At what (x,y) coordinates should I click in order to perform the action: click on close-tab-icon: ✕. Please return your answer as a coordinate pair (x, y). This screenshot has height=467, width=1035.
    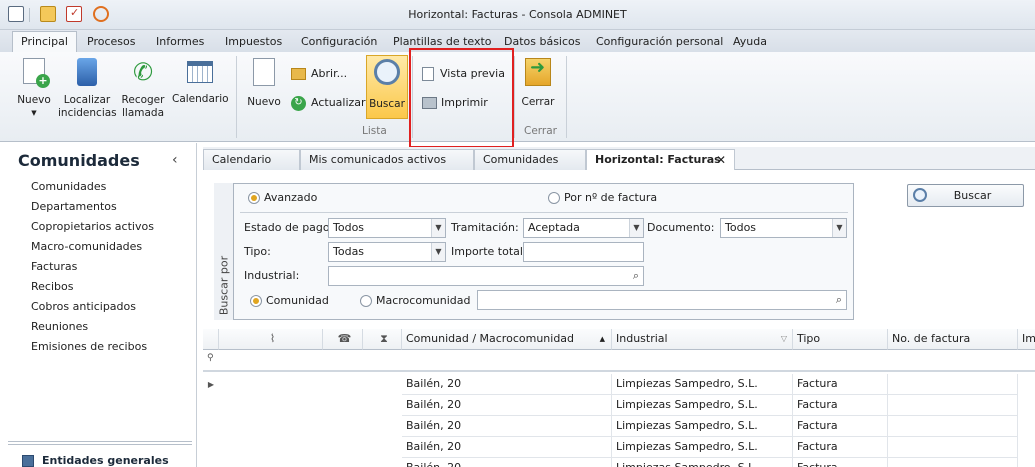
    Looking at the image, I should click on (721, 160).